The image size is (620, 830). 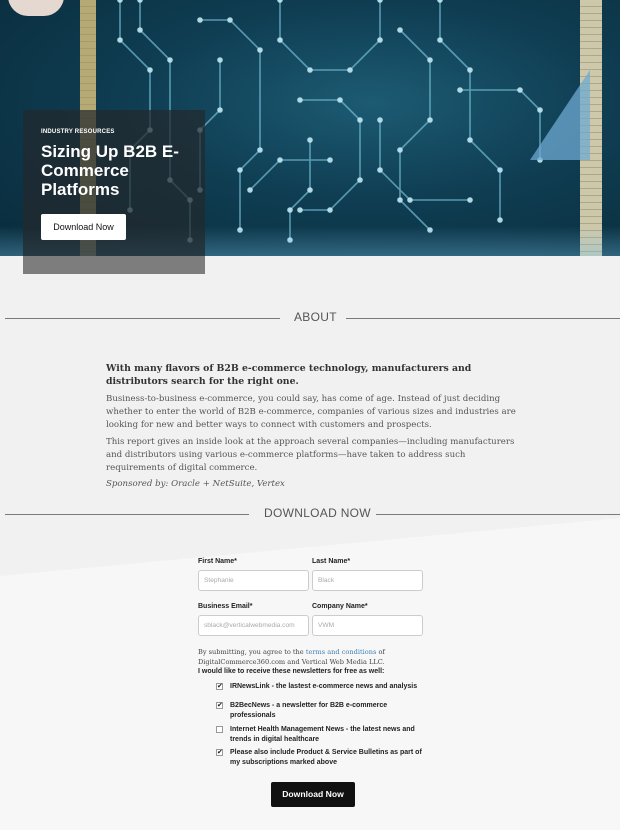 What do you see at coordinates (331, 561) in the screenshot?
I see `last-name-label: Last Name*` at bounding box center [331, 561].